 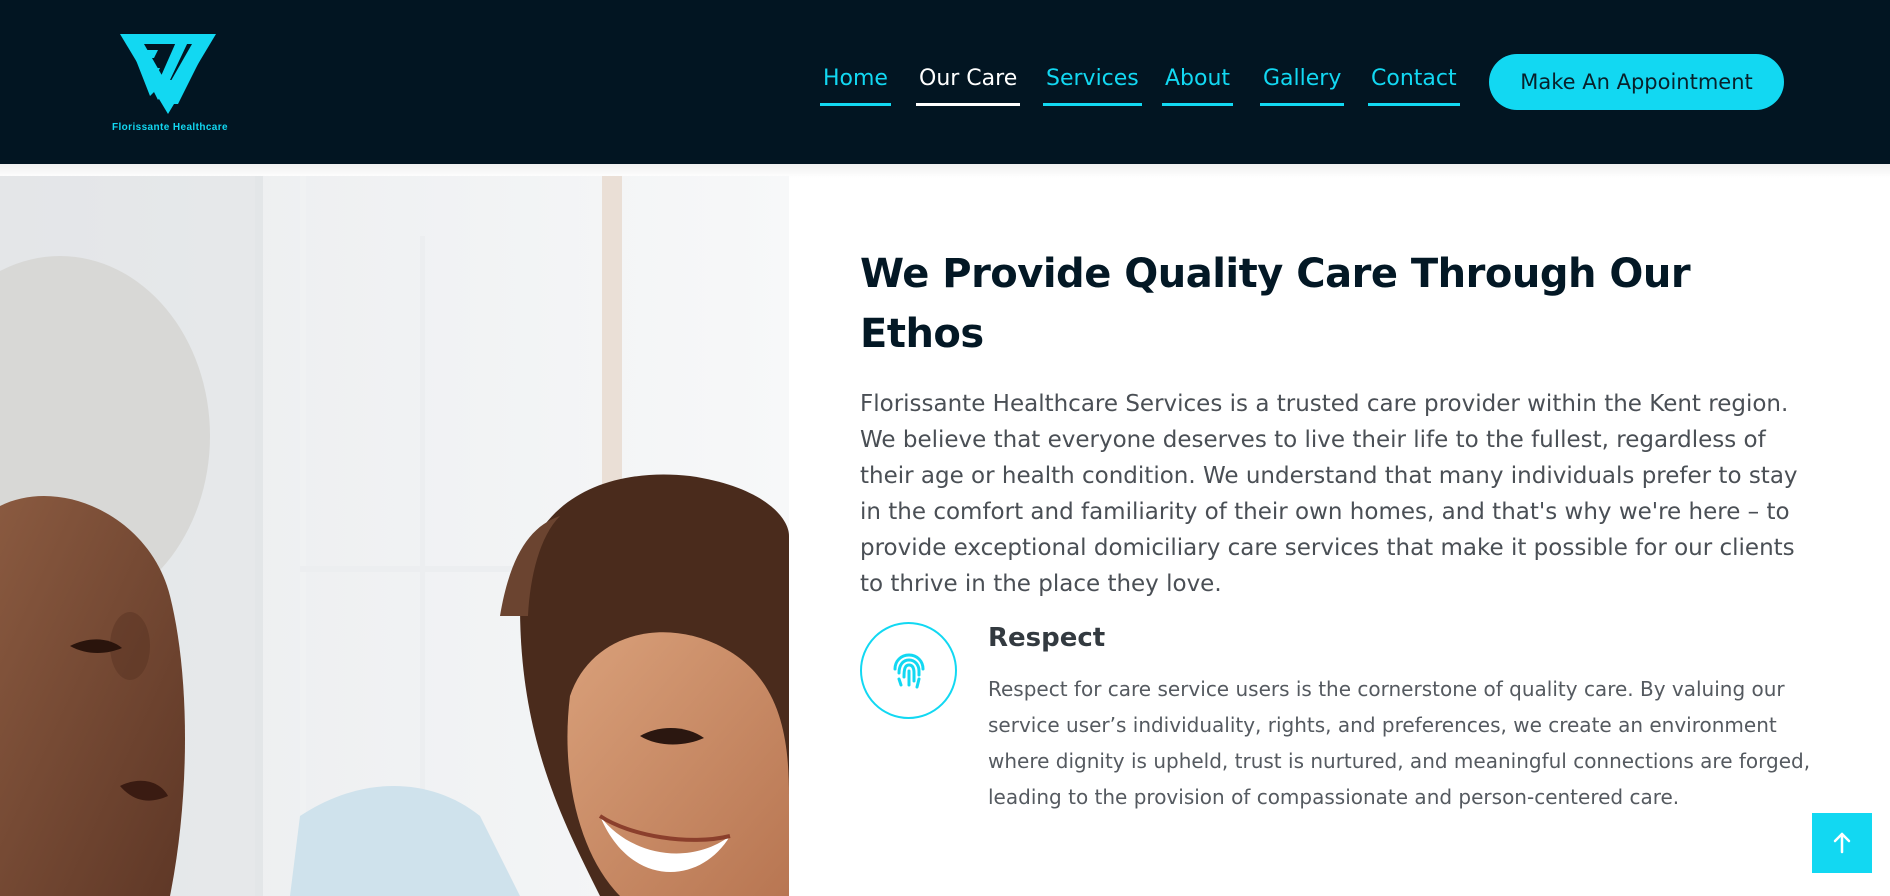 I want to click on nav-gallery: Gallery, so click(x=1302, y=85).